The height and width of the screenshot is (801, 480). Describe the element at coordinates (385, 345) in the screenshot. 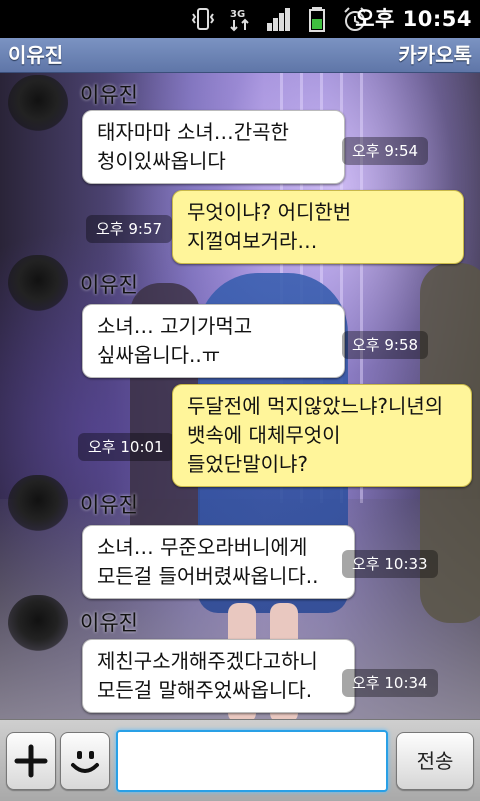

I see `message-time: 오후 9:58` at that location.